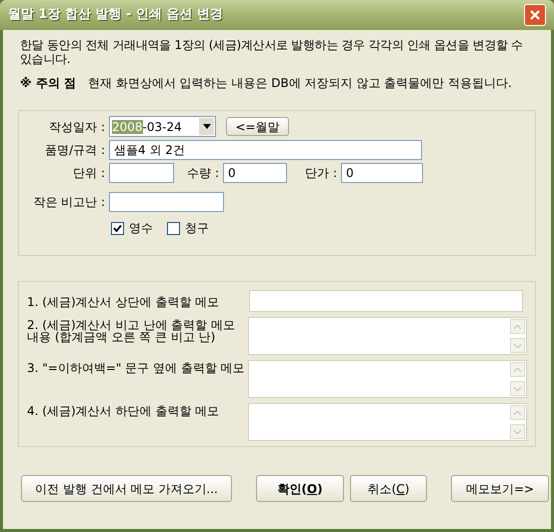 The width and height of the screenshot is (554, 532). What do you see at coordinates (321, 173) in the screenshot?
I see `field-label: 단가 :` at bounding box center [321, 173].